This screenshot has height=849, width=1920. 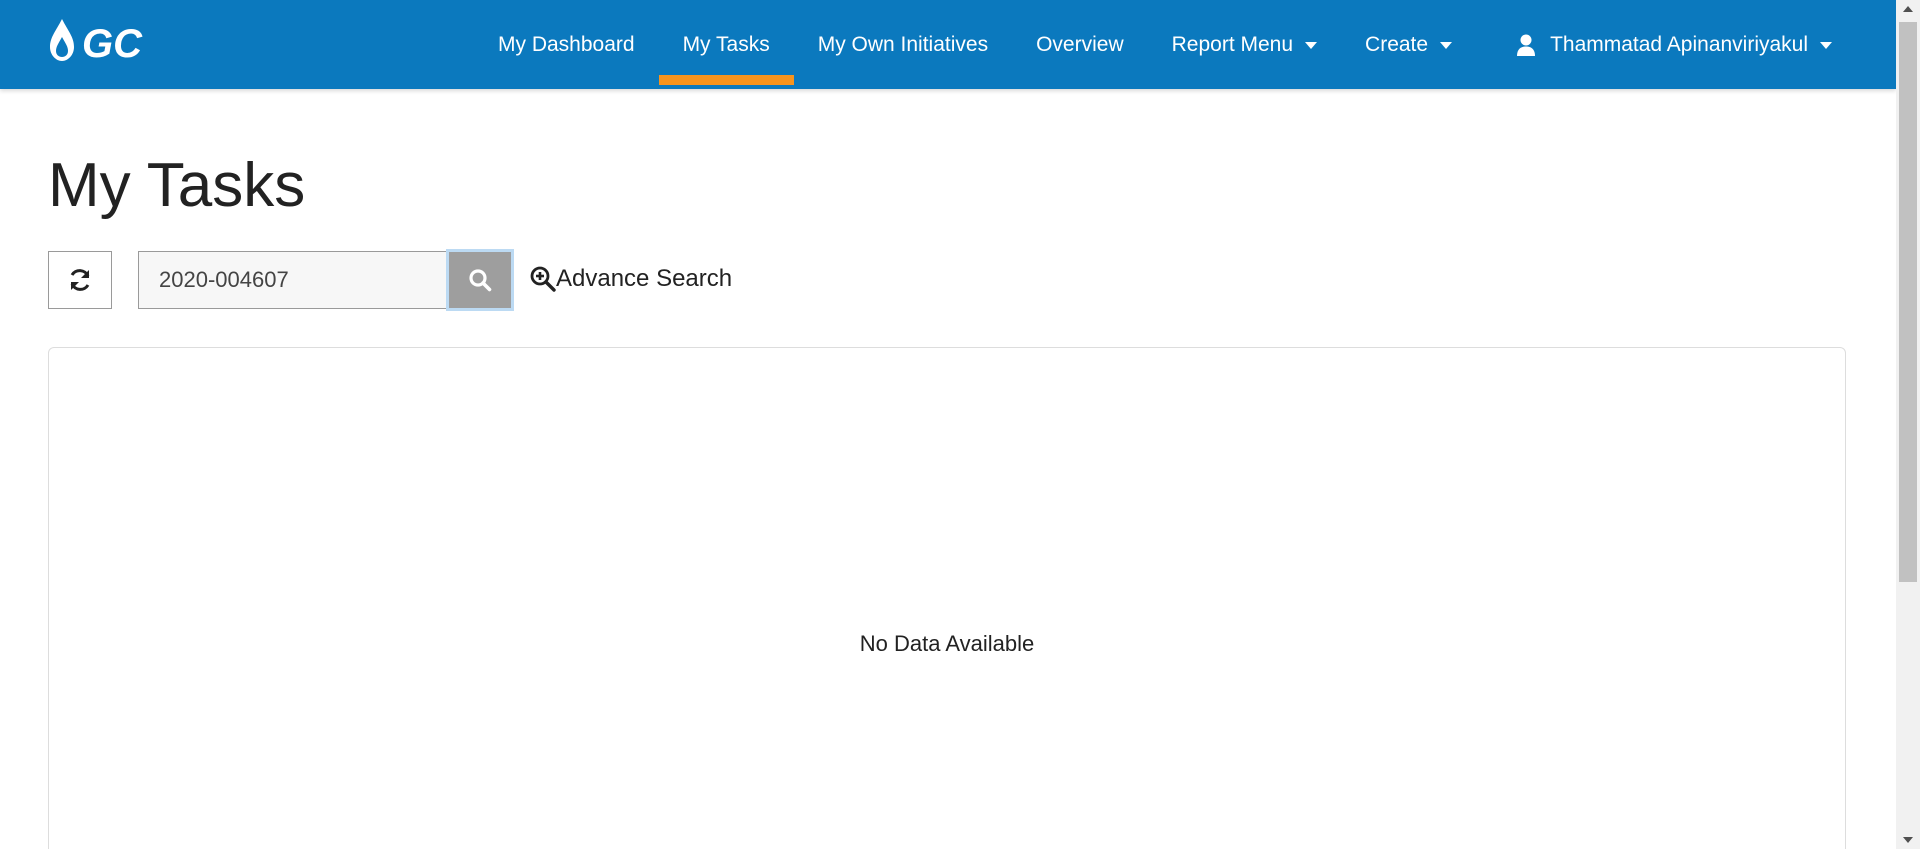 What do you see at coordinates (1679, 44) in the screenshot?
I see `user-name: Thammatad Apinanviriyakul` at bounding box center [1679, 44].